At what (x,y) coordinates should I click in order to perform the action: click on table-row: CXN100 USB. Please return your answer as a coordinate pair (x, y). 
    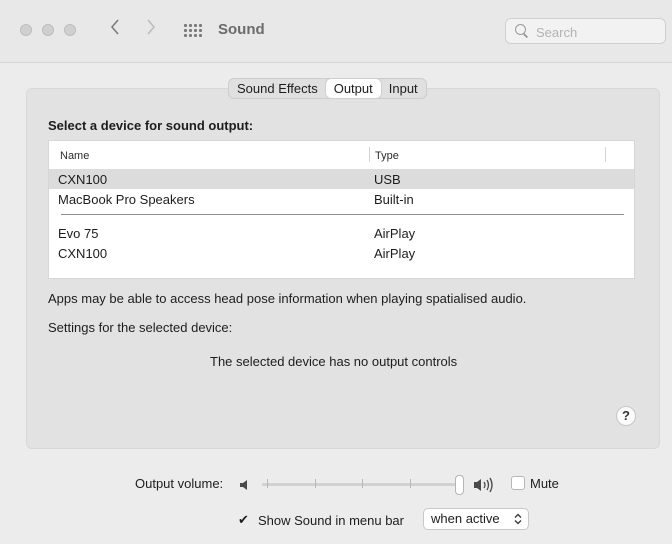
    Looking at the image, I should click on (341, 179).